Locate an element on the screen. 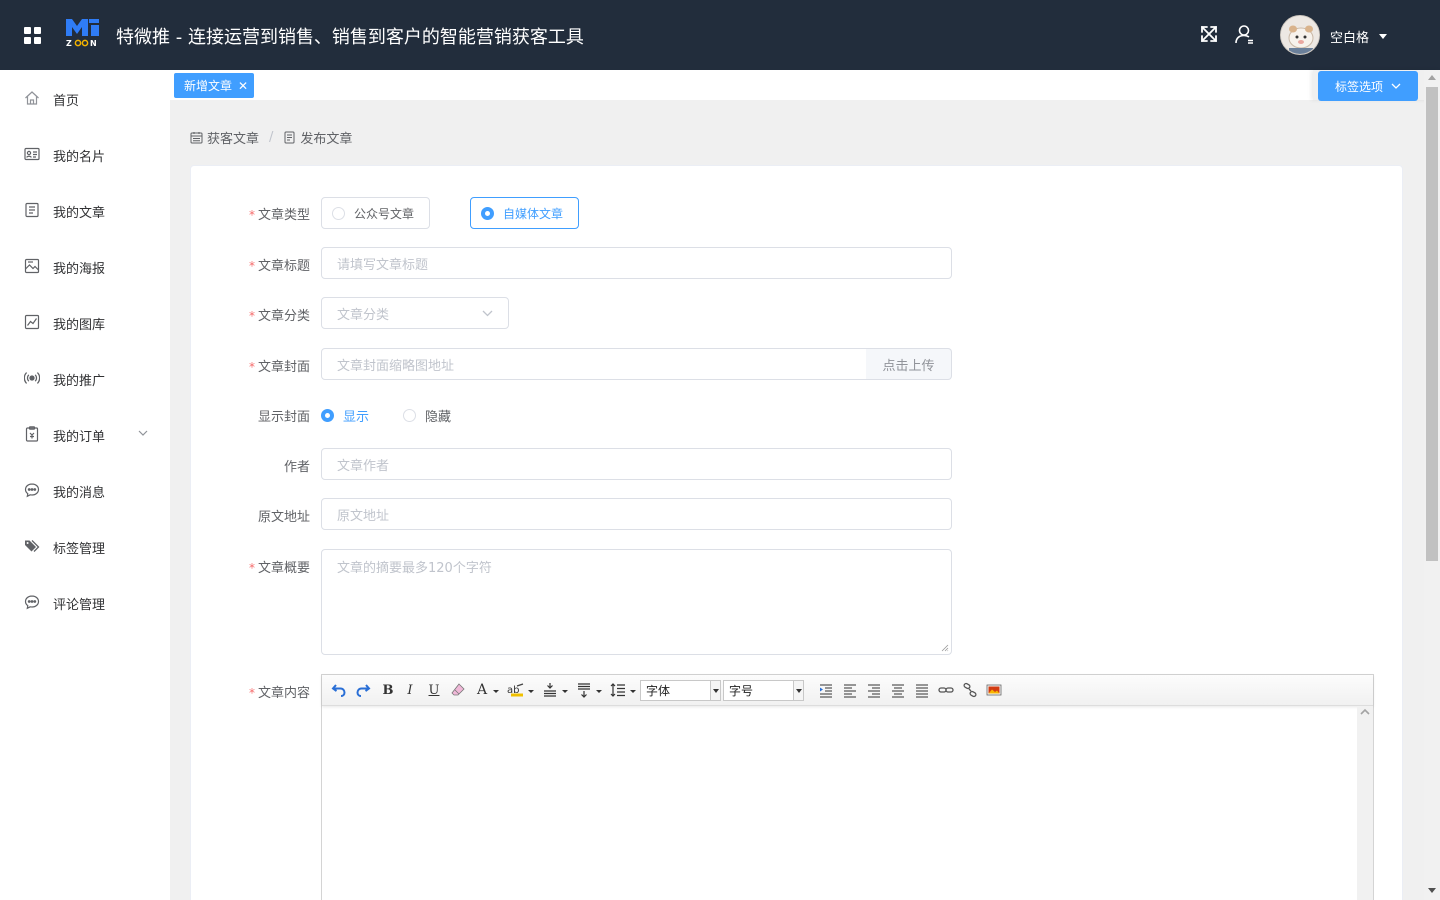  fullscreen-icon is located at coordinates (1209, 34).